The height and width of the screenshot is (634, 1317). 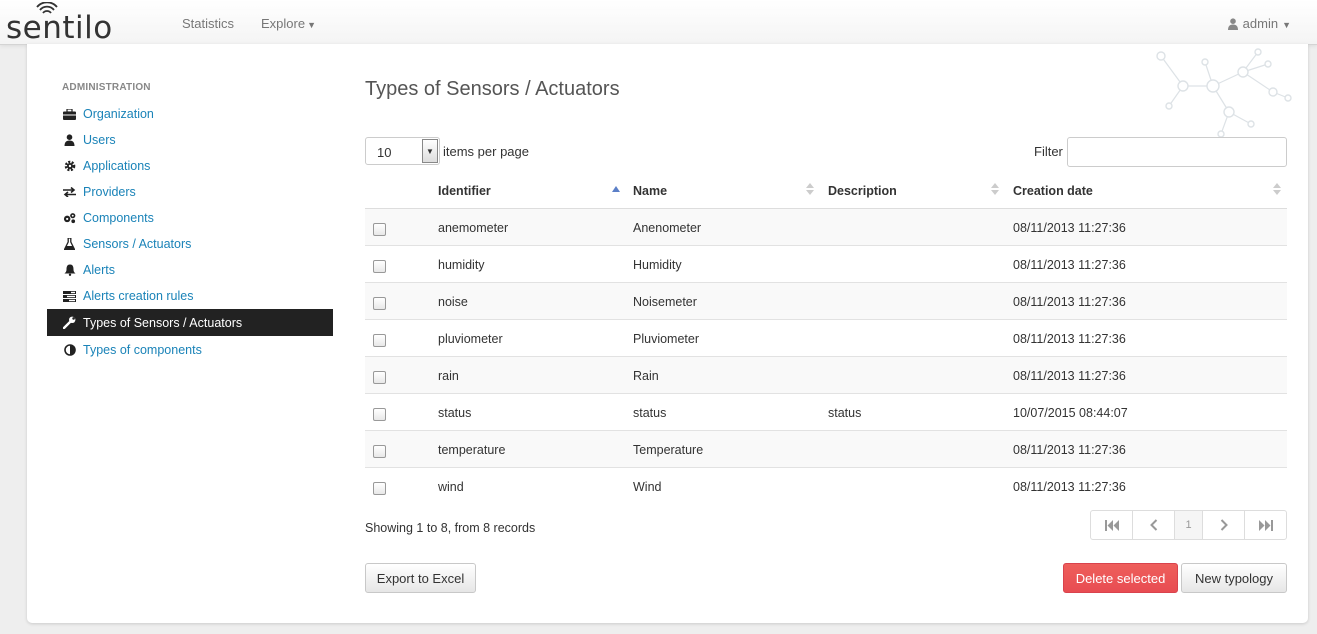 I want to click on caret-down-icon: ▼, so click(x=430, y=151).